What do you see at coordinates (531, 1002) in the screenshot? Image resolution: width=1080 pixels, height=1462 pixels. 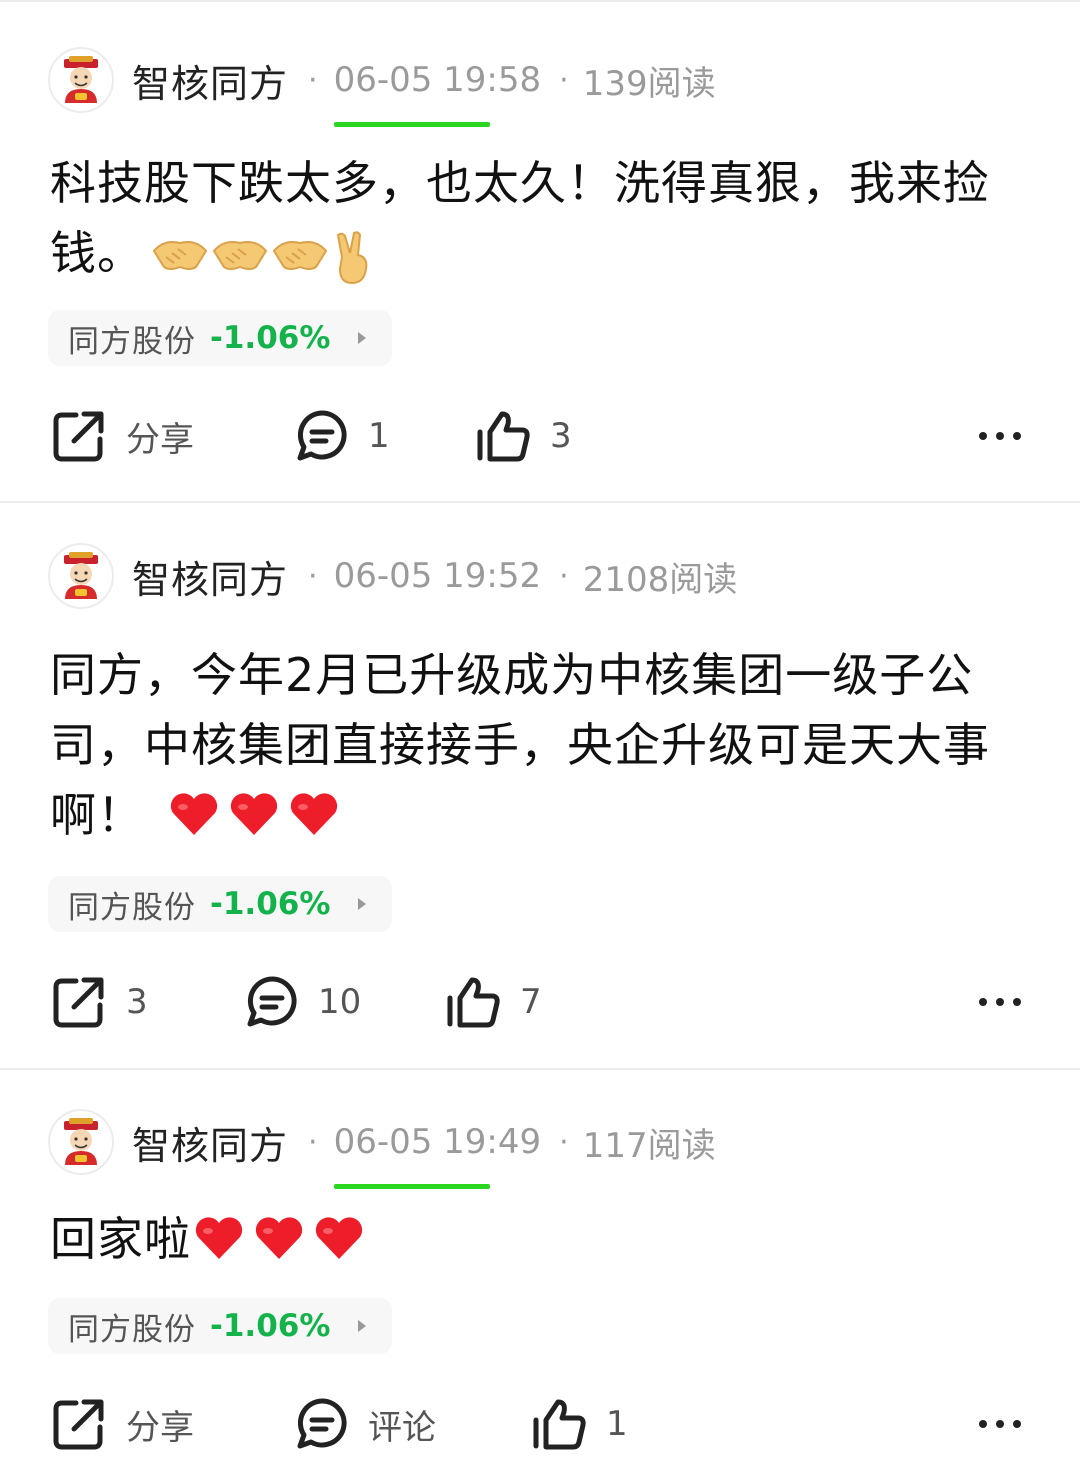 I see `like-count: 7` at bounding box center [531, 1002].